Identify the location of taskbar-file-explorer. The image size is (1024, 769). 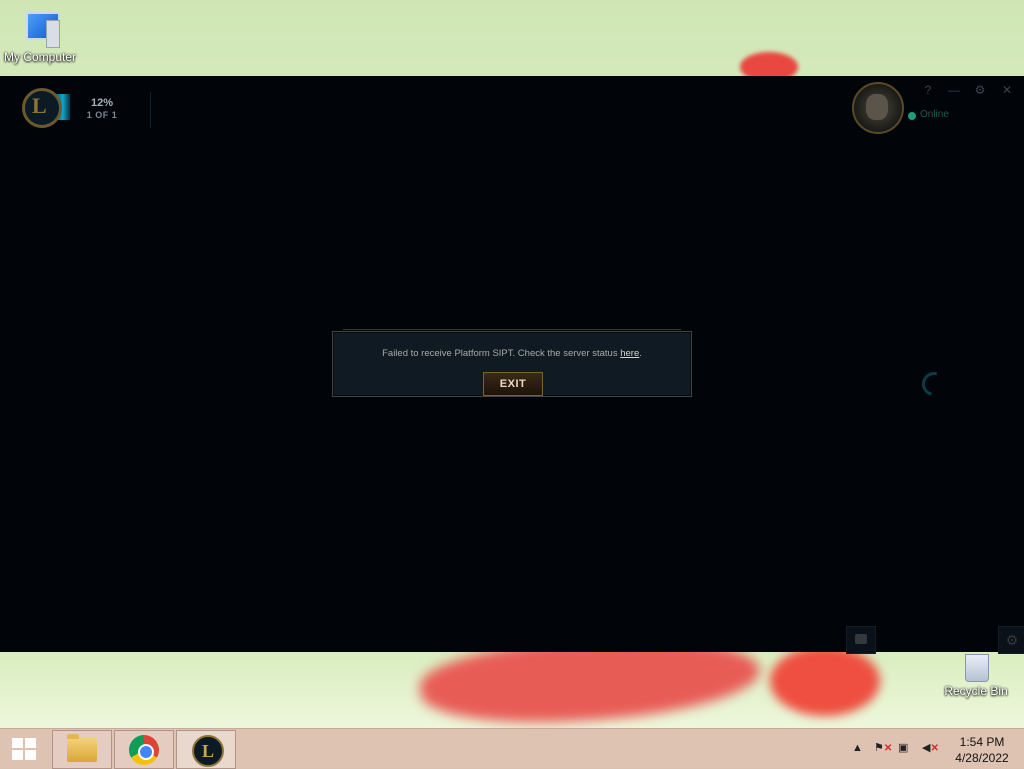
(82, 749).